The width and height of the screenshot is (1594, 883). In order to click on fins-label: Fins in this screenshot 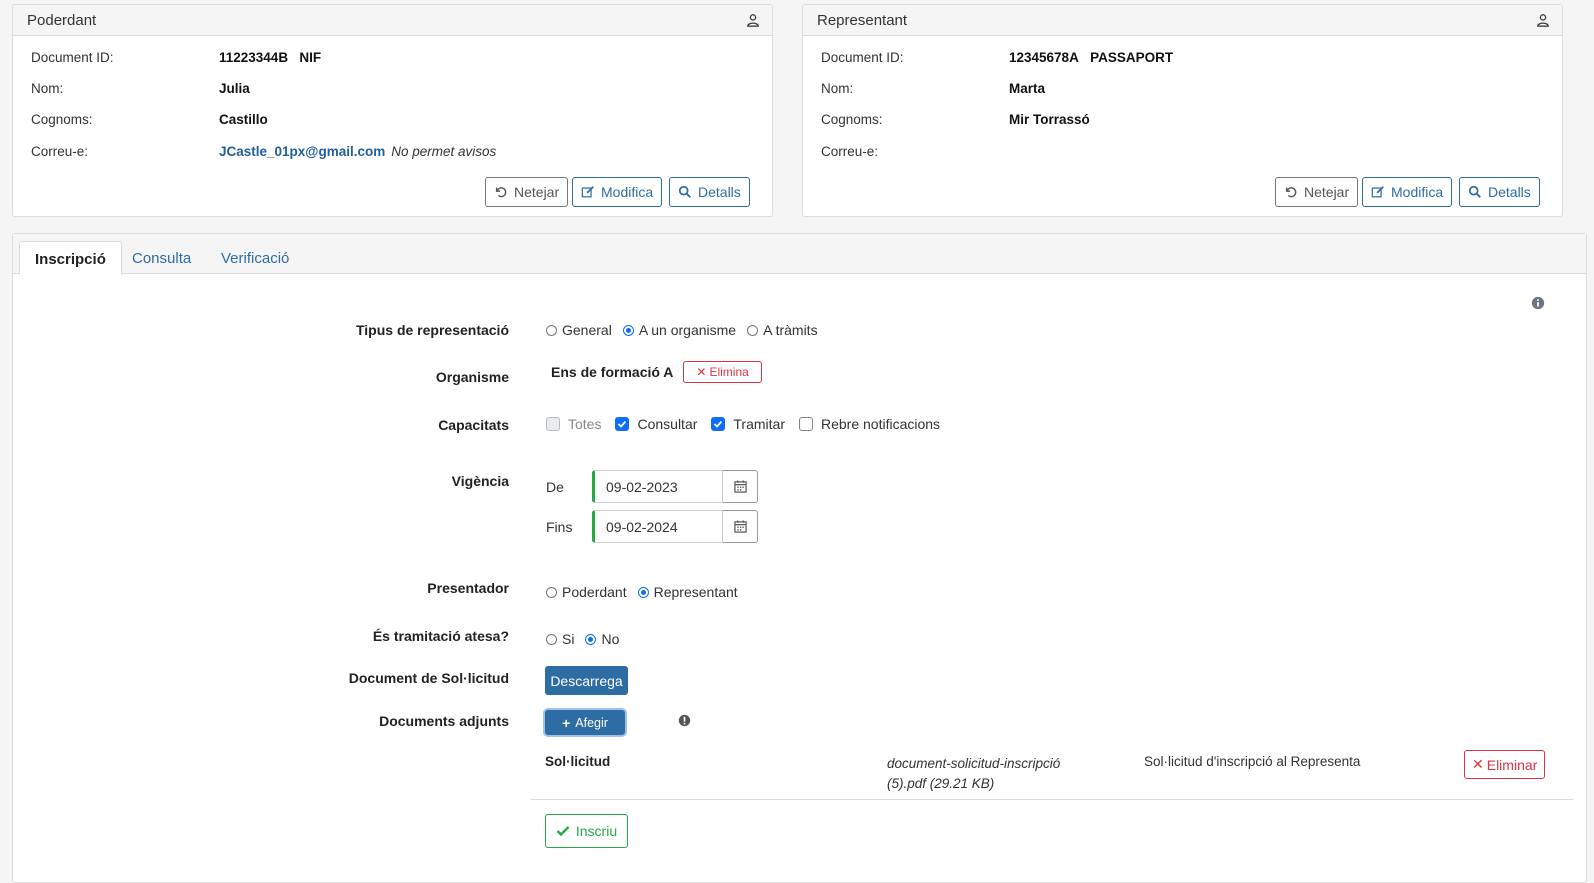, I will do `click(559, 526)`.